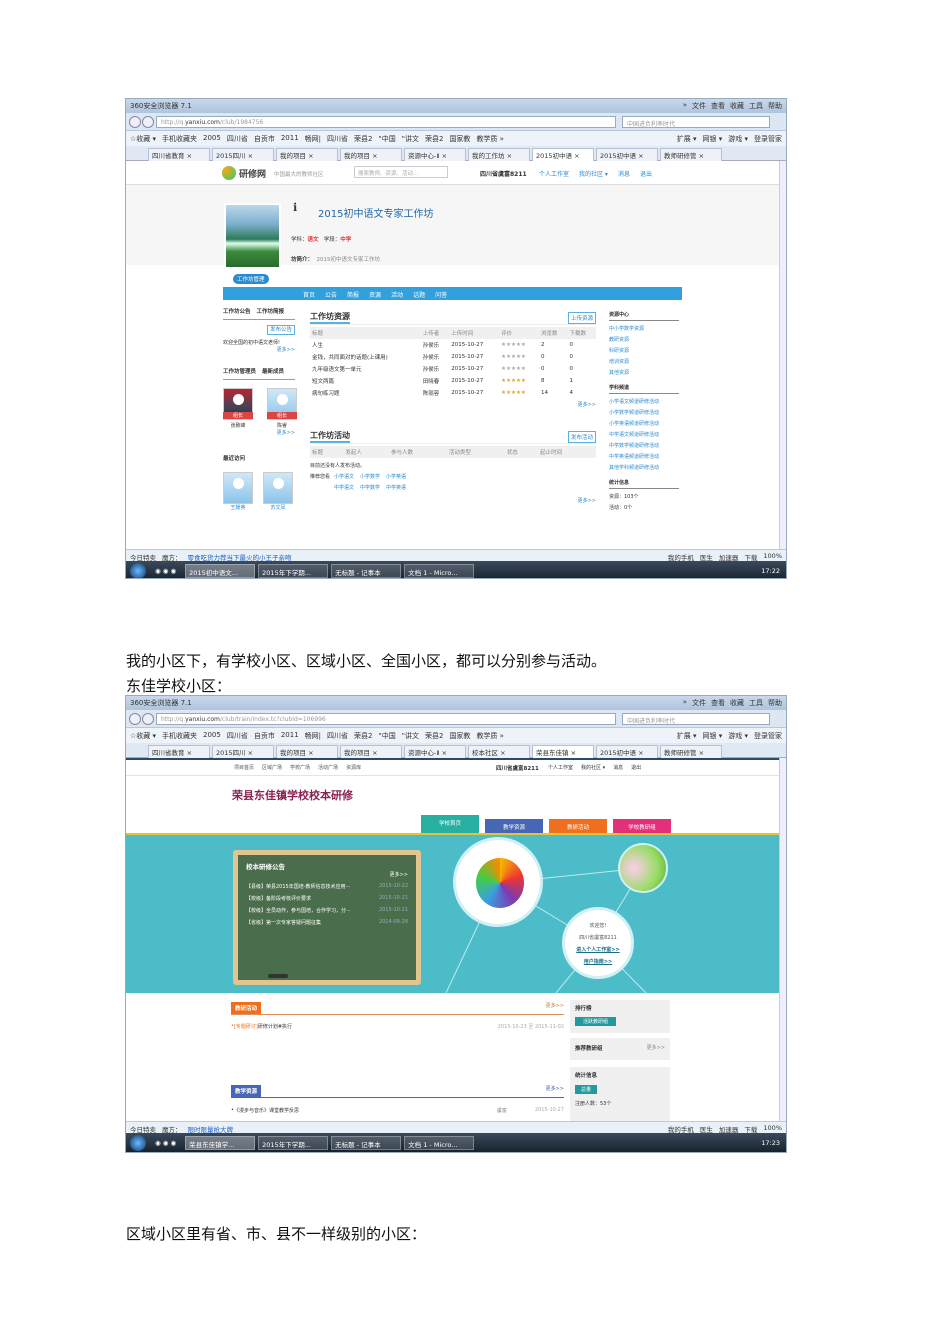 Image resolution: width=950 pixels, height=1344 pixels. Describe the element at coordinates (282, 408) in the screenshot. I see `admin-card: 组长 陈睿` at that location.